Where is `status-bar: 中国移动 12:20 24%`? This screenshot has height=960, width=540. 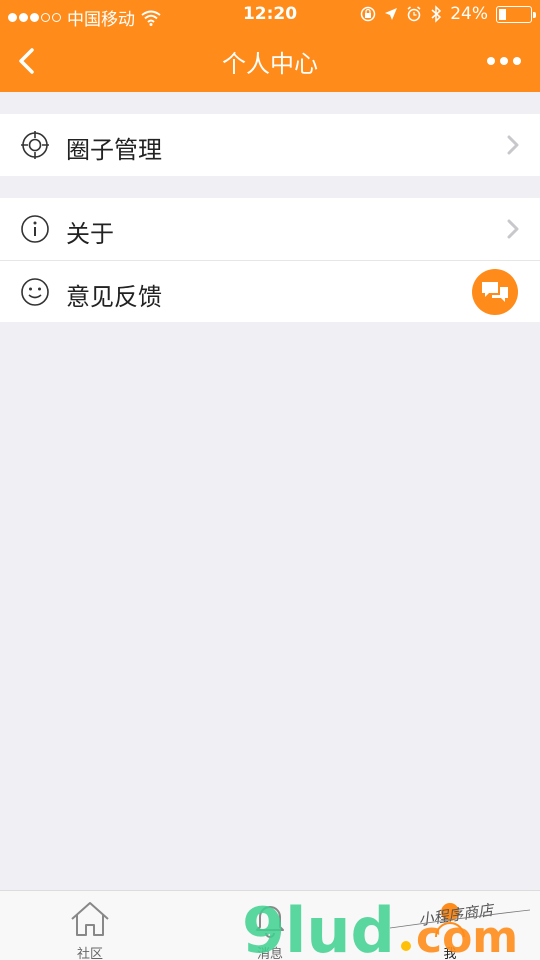 status-bar: 中国移动 12:20 24% is located at coordinates (270, 15).